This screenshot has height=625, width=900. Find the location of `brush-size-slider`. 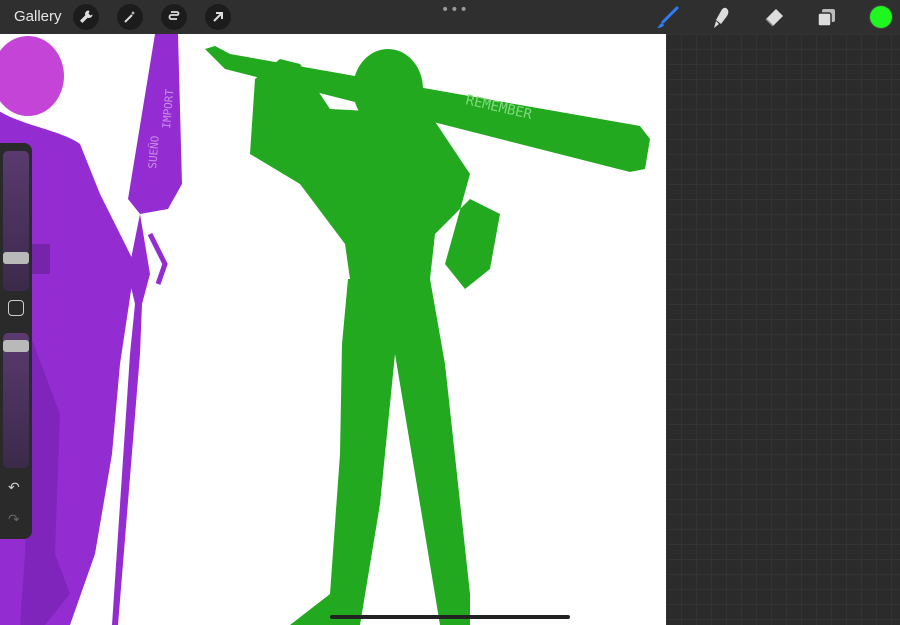

brush-size-slider is located at coordinates (16, 221).